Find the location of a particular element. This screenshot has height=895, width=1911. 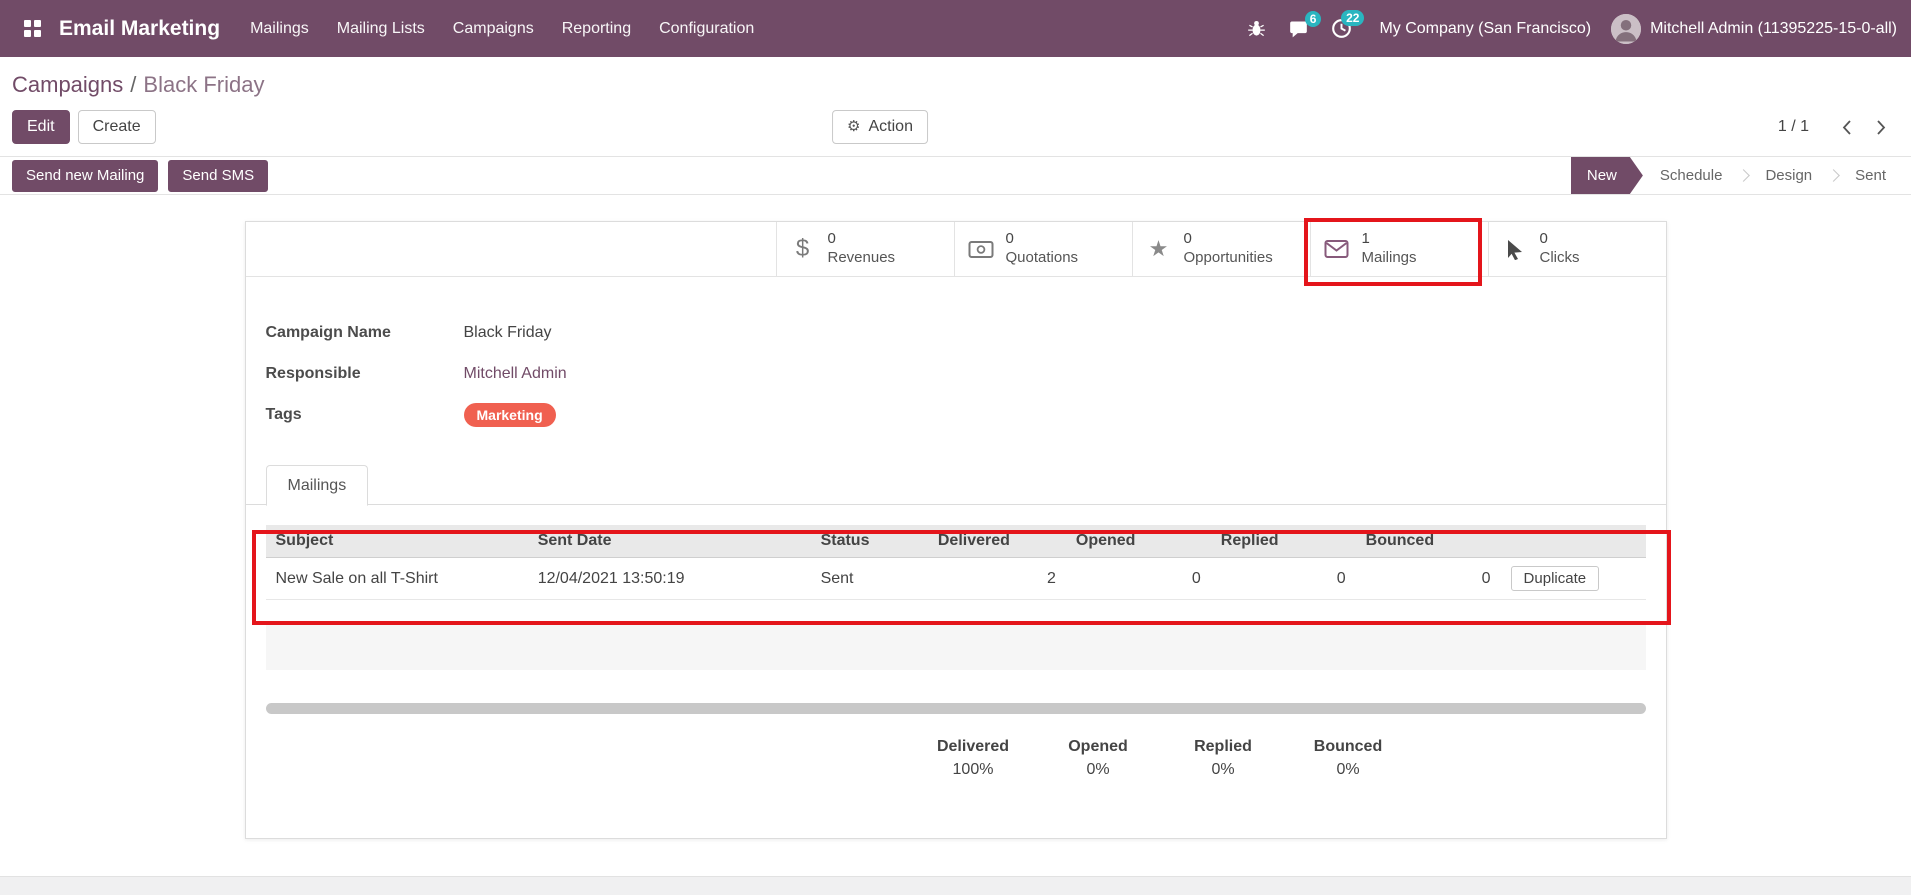

cell-actions: Duplicate is located at coordinates (1573, 578).